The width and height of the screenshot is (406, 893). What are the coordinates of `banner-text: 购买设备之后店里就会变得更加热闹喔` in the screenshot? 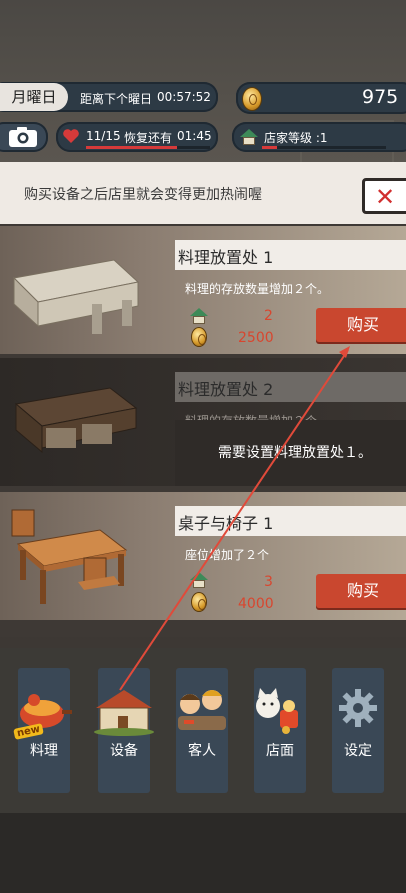 It's located at (143, 195).